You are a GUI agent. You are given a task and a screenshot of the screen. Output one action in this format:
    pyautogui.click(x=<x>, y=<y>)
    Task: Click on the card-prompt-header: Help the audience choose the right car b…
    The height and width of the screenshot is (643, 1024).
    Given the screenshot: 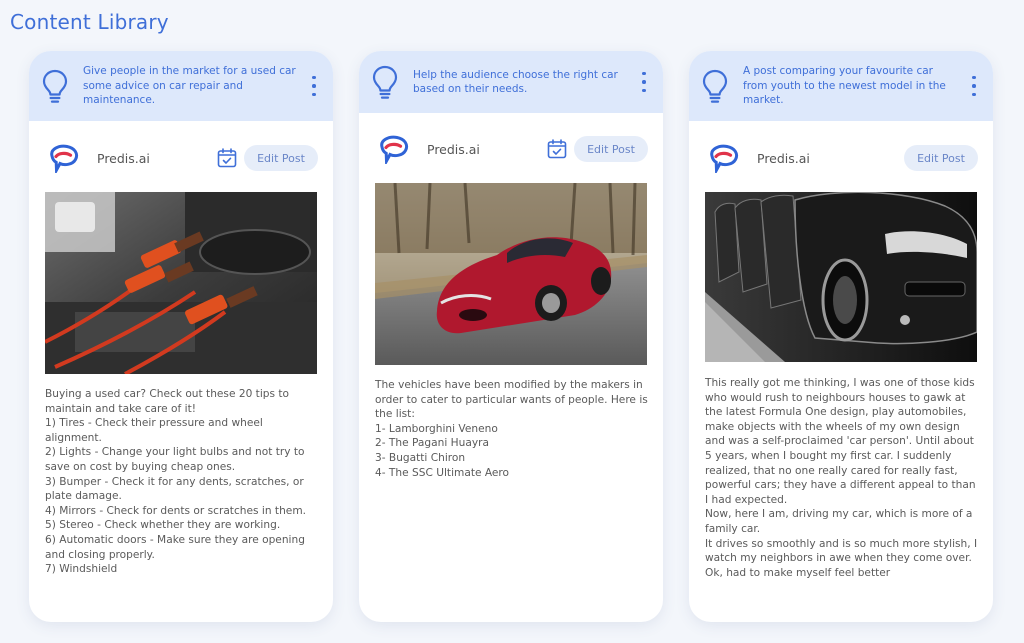 What is the action you would take?
    pyautogui.click(x=511, y=82)
    